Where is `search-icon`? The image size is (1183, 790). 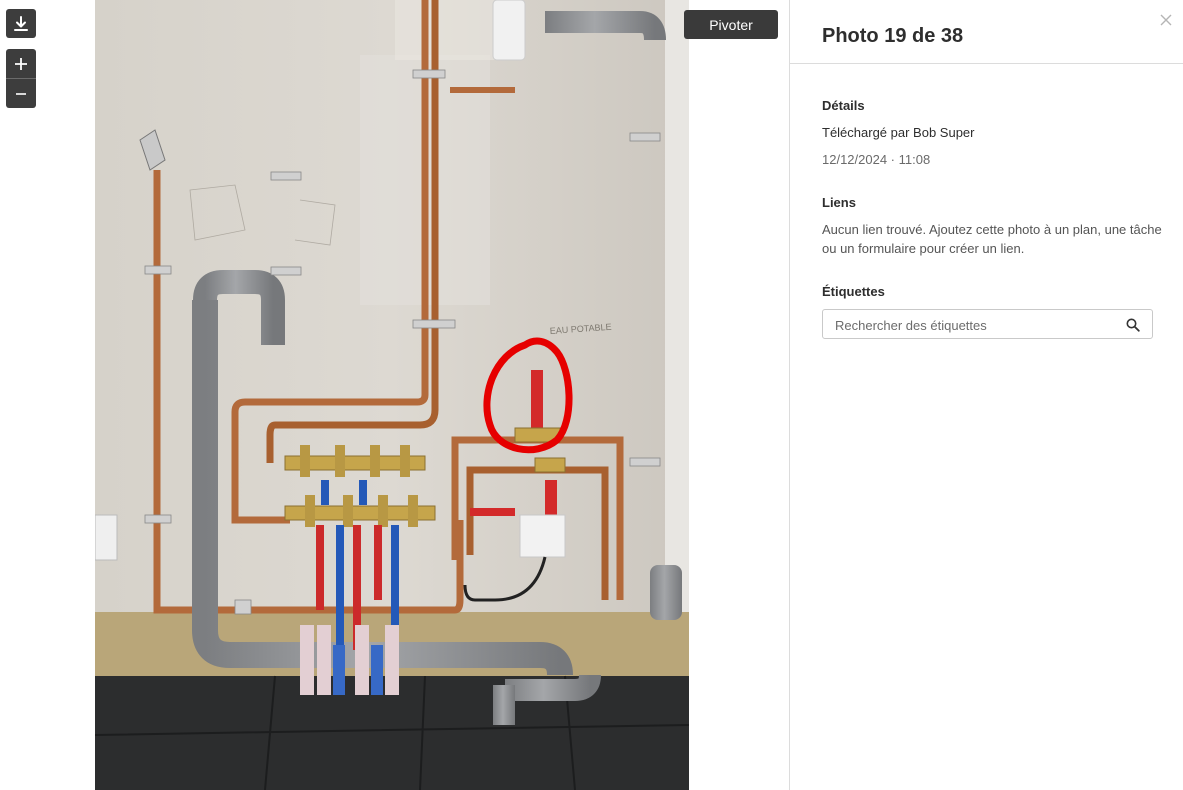 search-icon is located at coordinates (1133, 325).